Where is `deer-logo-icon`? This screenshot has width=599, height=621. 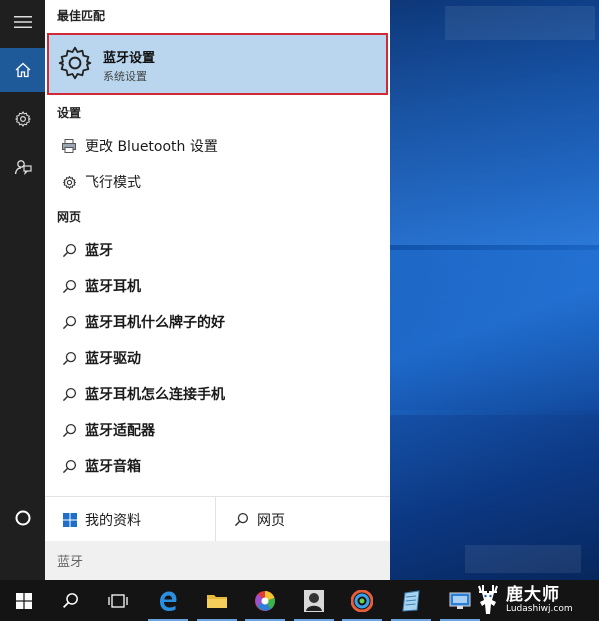 deer-logo-icon is located at coordinates (488, 599).